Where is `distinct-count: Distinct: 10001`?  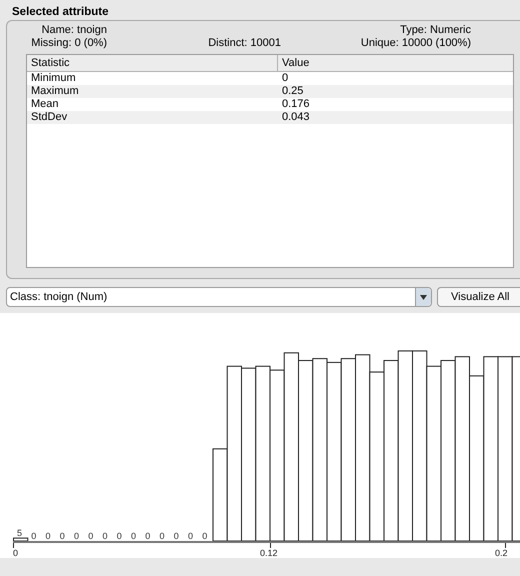 distinct-count: Distinct: 10001 is located at coordinates (244, 43).